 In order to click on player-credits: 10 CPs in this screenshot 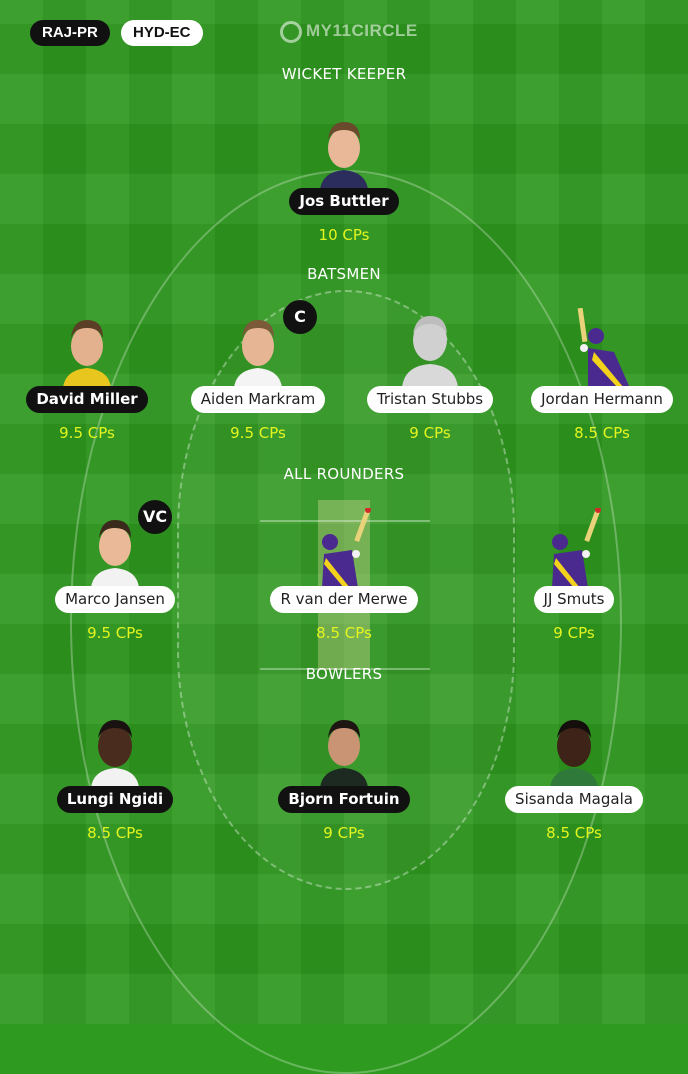, I will do `click(344, 235)`.